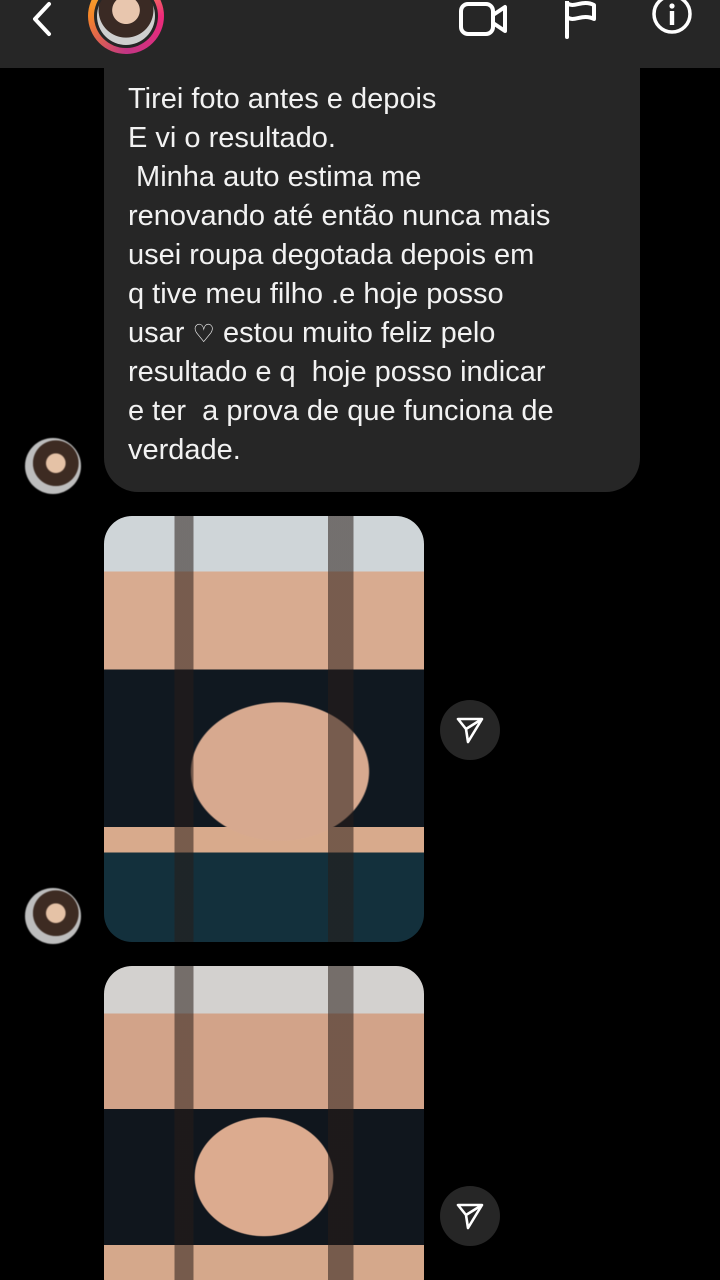 This screenshot has width=720, height=1280. What do you see at coordinates (337, 372) in the screenshot?
I see `message-line: resultado e q hoje posso indicar` at bounding box center [337, 372].